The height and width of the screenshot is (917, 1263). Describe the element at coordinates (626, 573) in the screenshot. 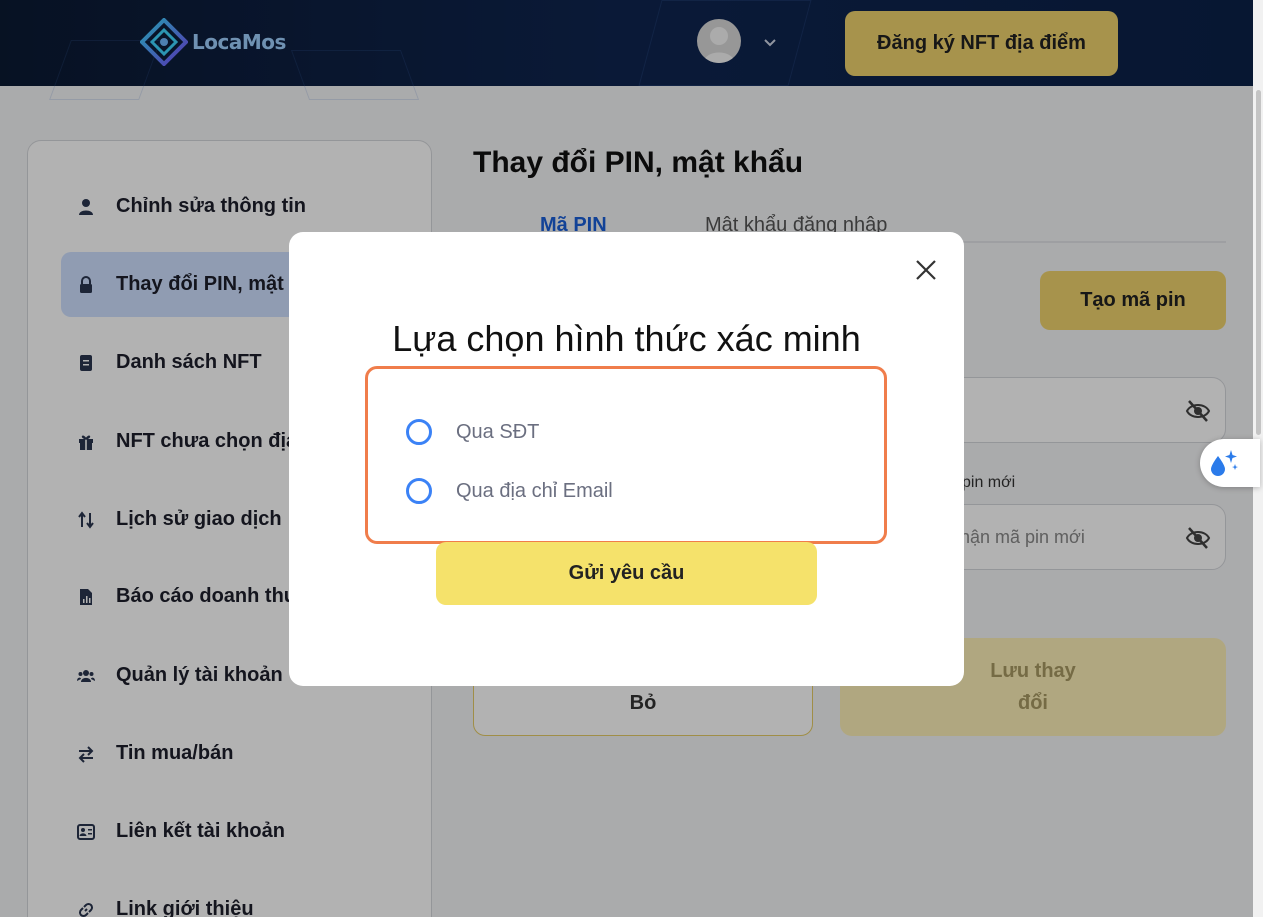

I see `send-request-button: Gửi yêu cầu` at that location.